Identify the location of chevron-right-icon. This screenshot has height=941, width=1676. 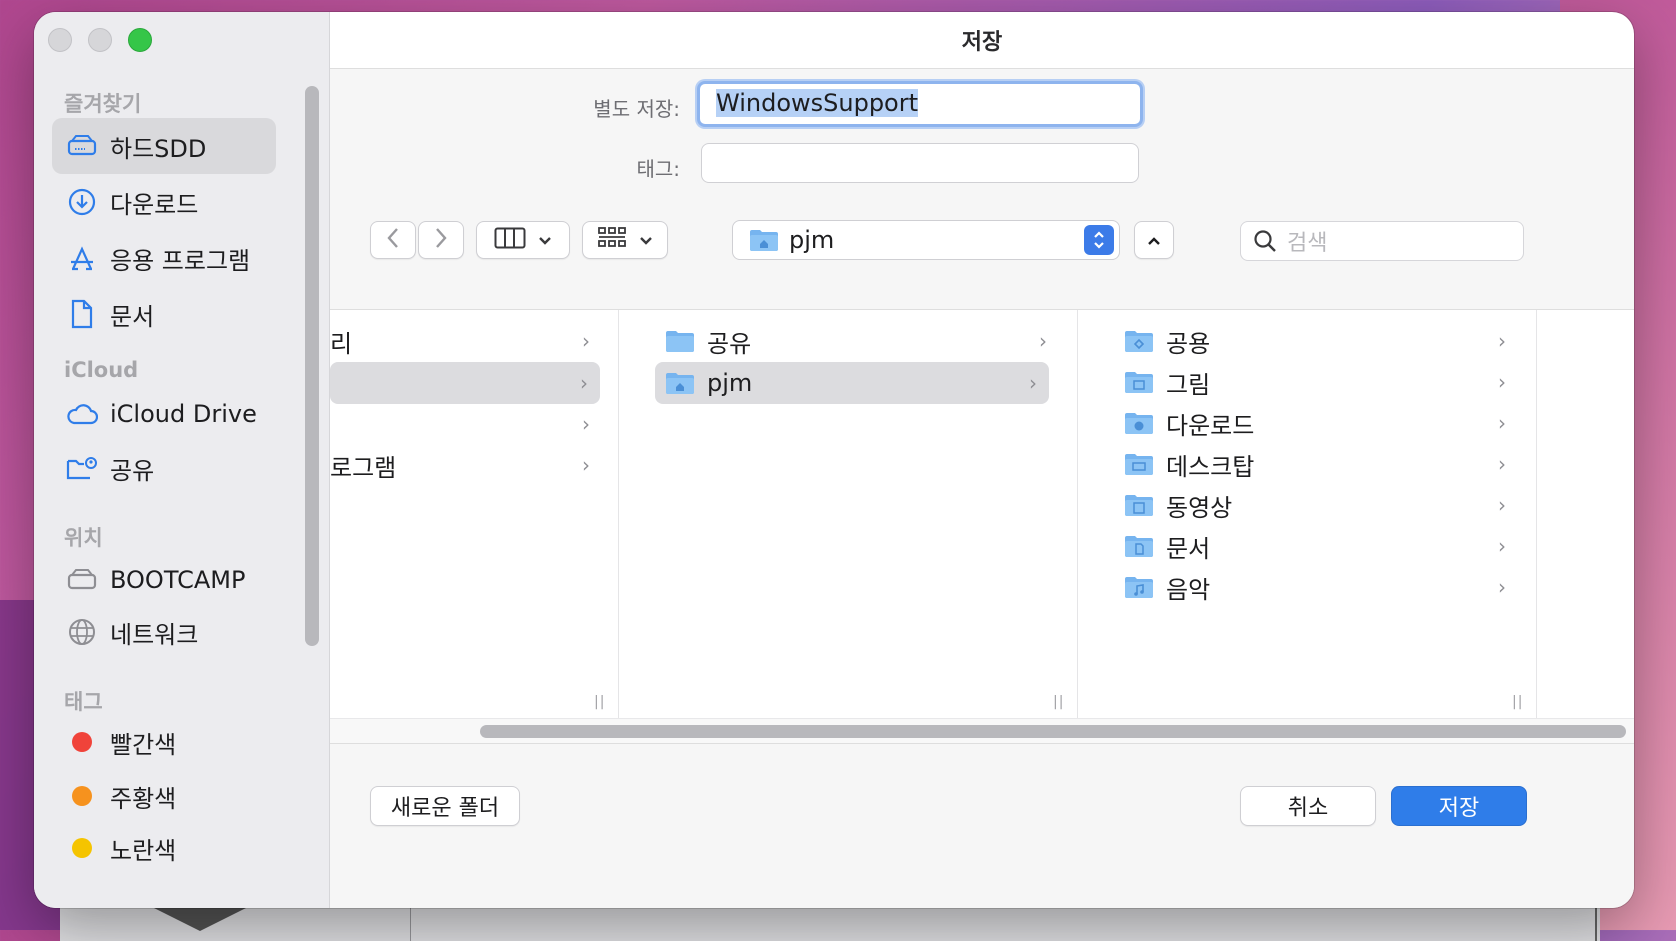
(441, 240).